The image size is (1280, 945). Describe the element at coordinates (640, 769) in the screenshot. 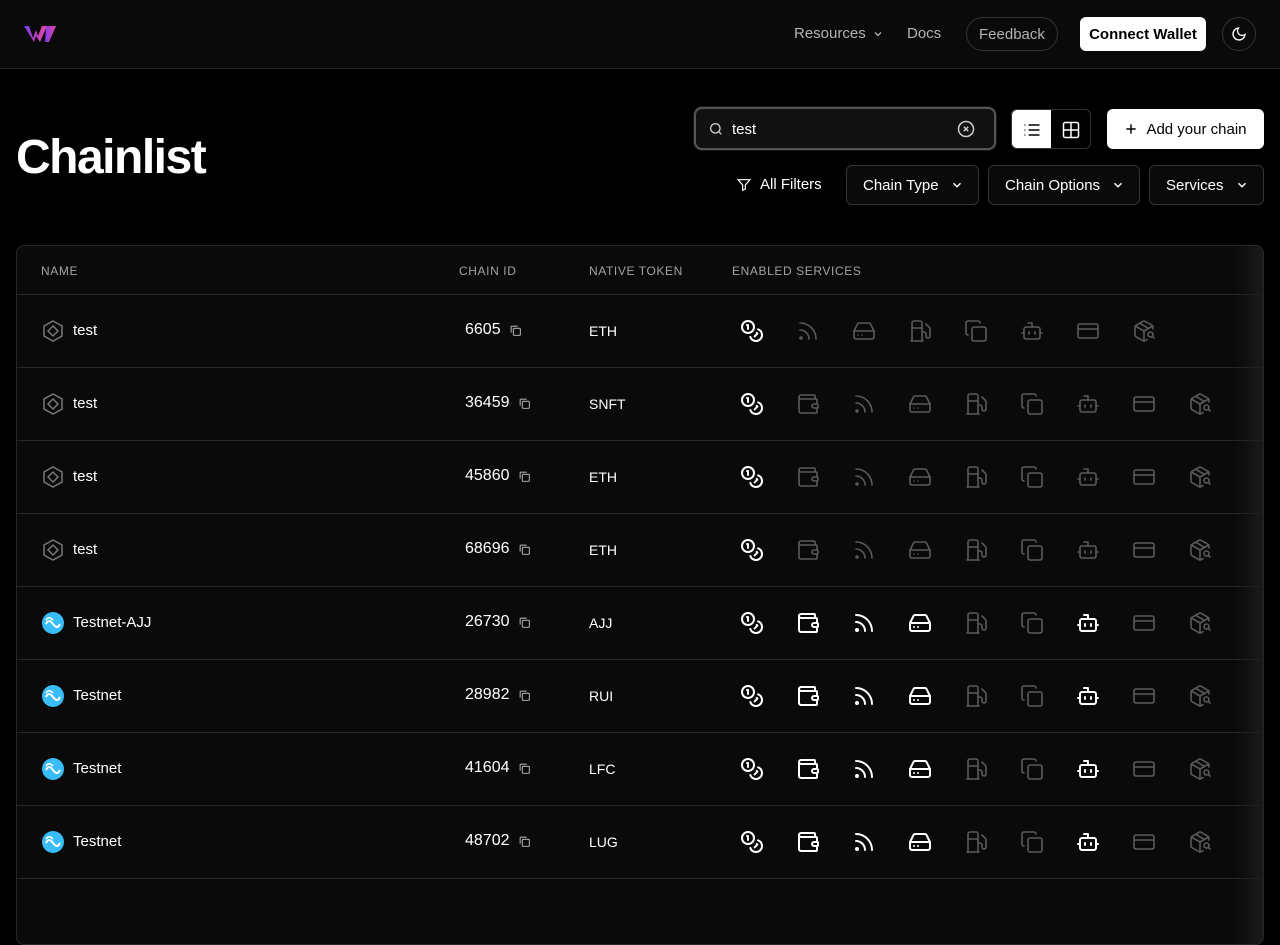

I see `table-row: Testnet 41604 LFC` at that location.